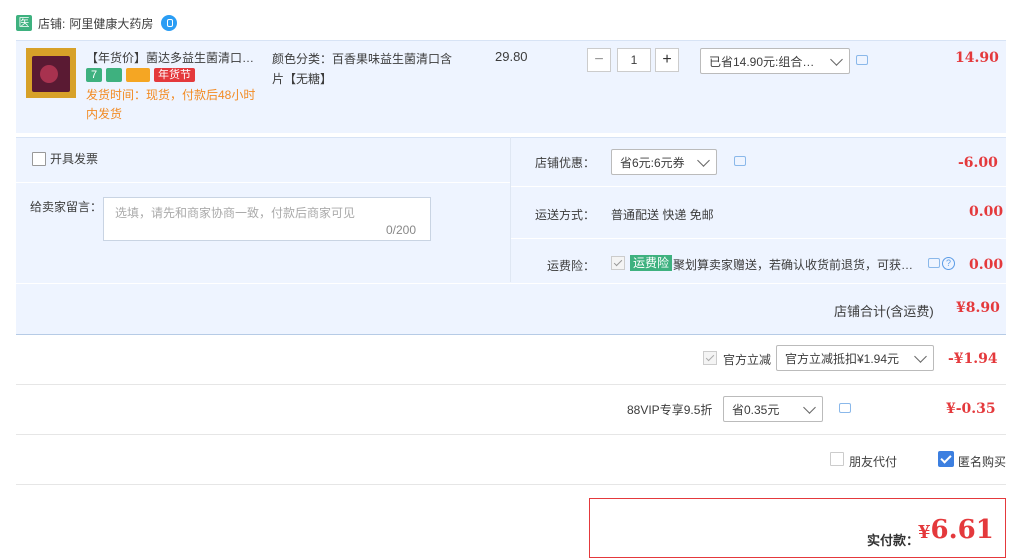 This screenshot has width=1012, height=558. I want to click on shop-prefix: 店铺:, so click(52, 23).